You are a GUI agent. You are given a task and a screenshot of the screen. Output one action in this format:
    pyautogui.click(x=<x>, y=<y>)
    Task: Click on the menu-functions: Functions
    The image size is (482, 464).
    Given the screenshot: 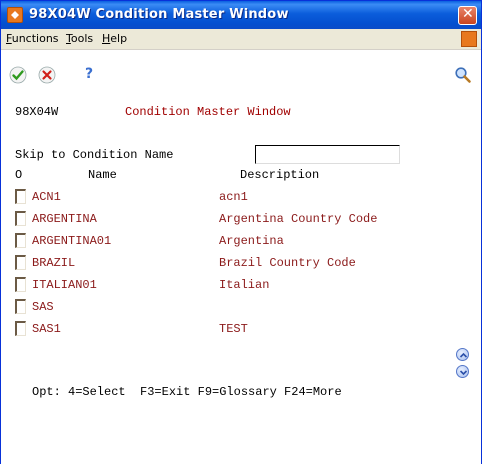 What is the action you would take?
    pyautogui.click(x=32, y=38)
    